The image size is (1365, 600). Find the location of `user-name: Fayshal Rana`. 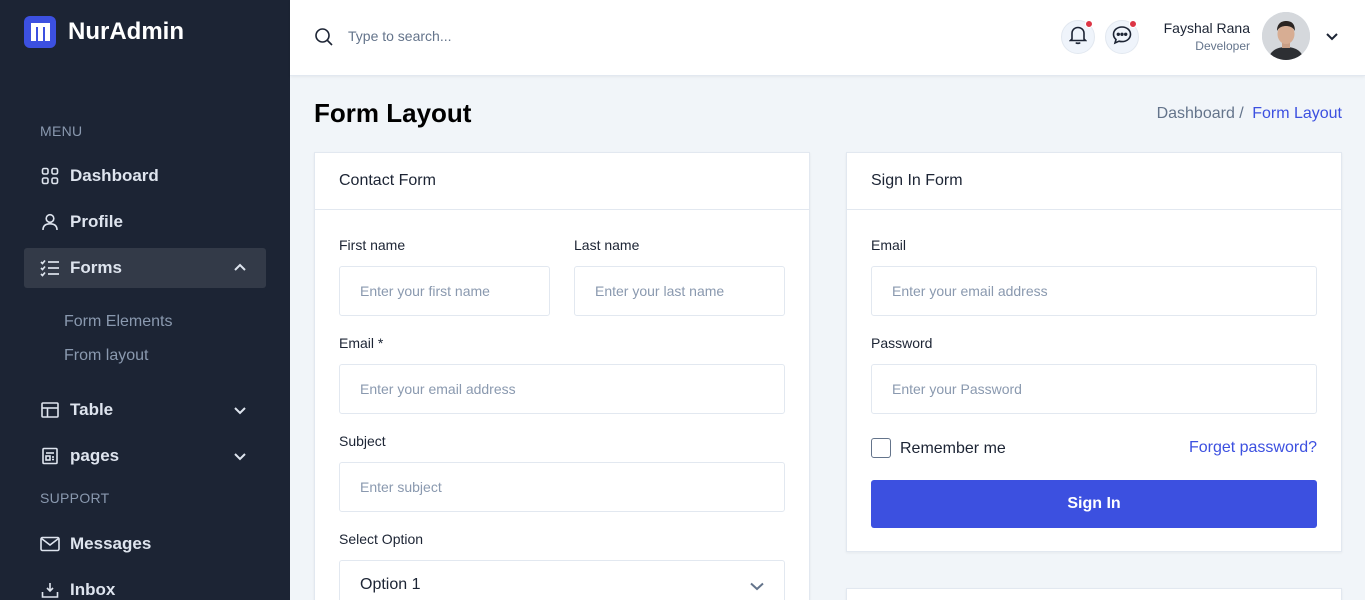

user-name: Fayshal Rana is located at coordinates (1207, 28).